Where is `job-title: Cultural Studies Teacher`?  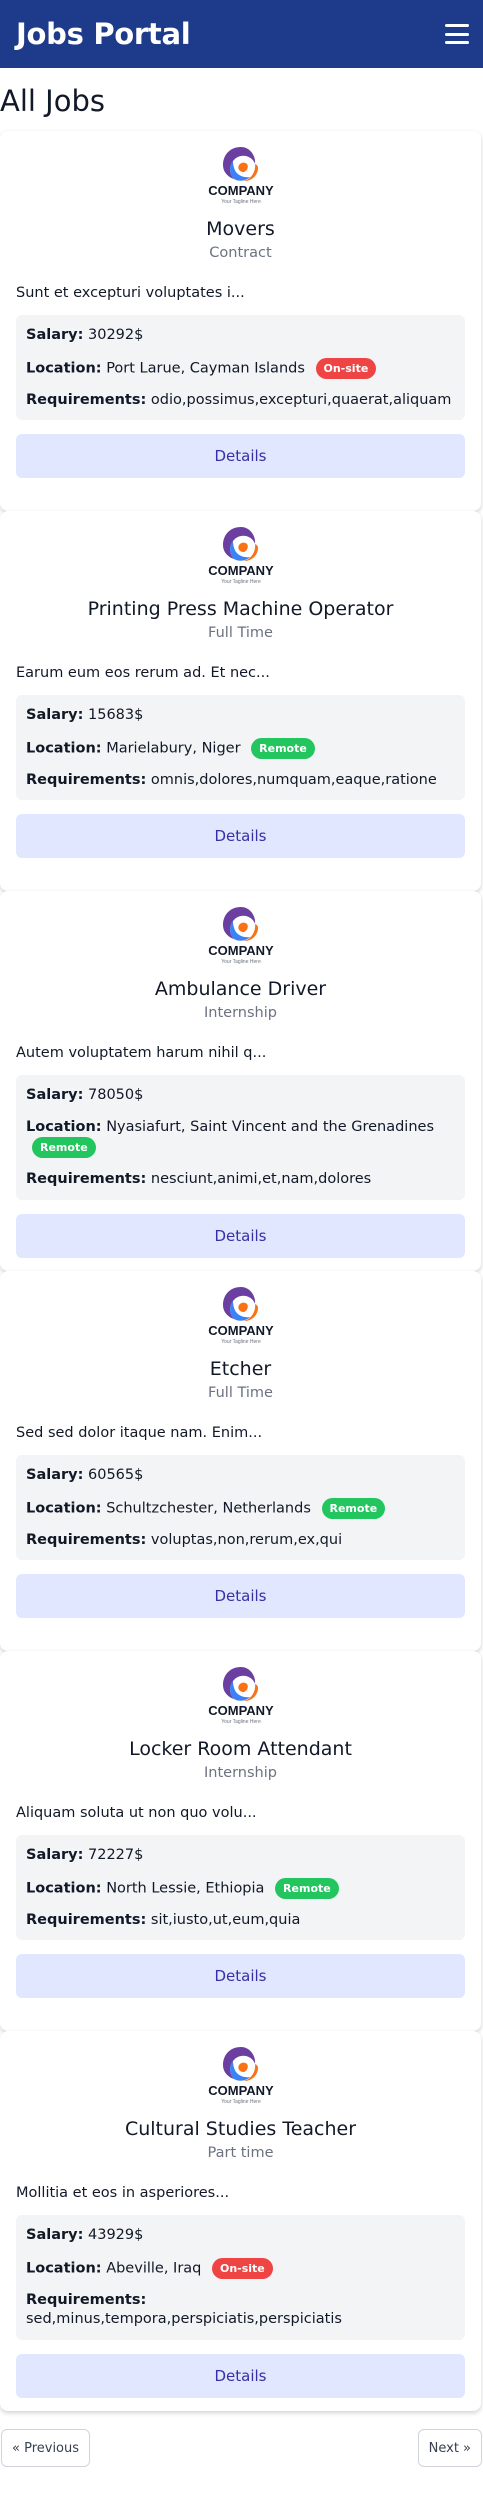 job-title: Cultural Studies Teacher is located at coordinates (240, 2129).